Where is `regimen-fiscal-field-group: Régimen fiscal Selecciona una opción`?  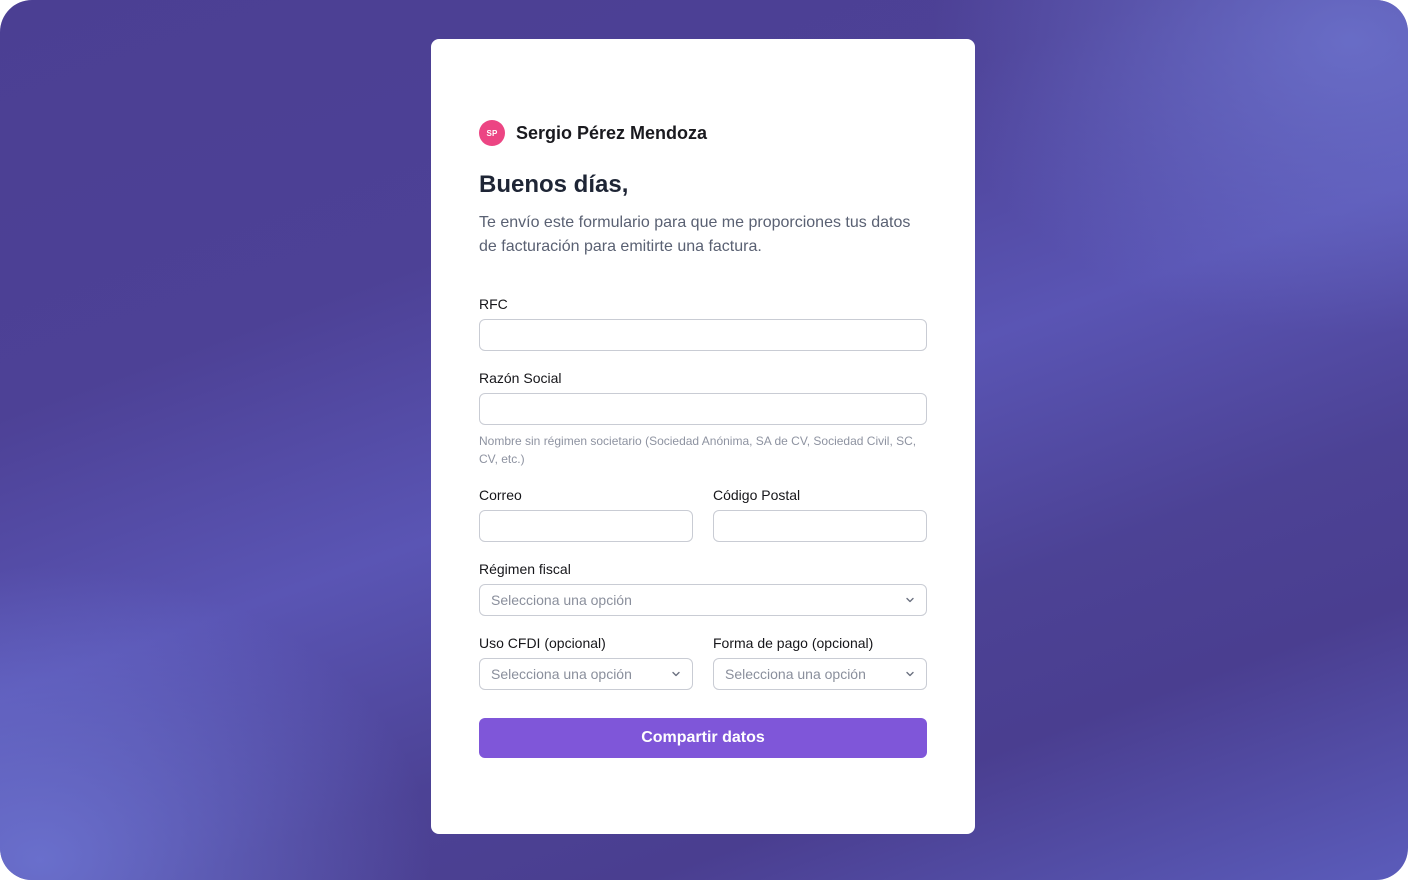 regimen-fiscal-field-group: Régimen fiscal Selecciona una opción is located at coordinates (703, 588).